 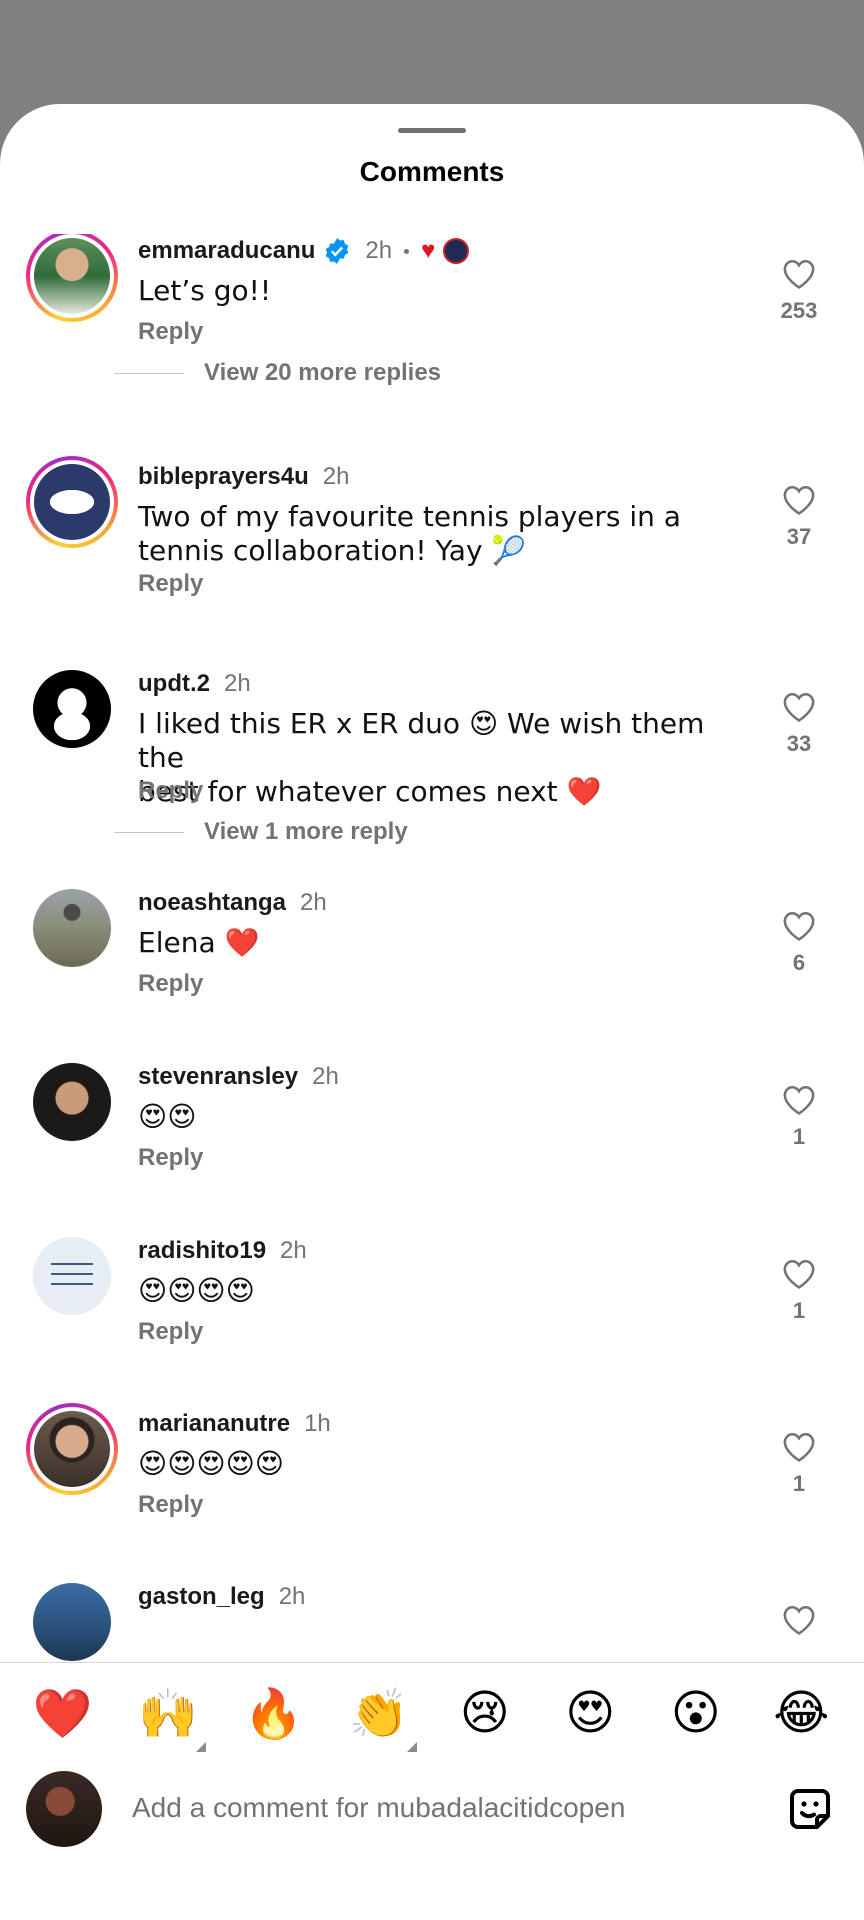 What do you see at coordinates (432, 171) in the screenshot?
I see `sheet-title: Comments` at bounding box center [432, 171].